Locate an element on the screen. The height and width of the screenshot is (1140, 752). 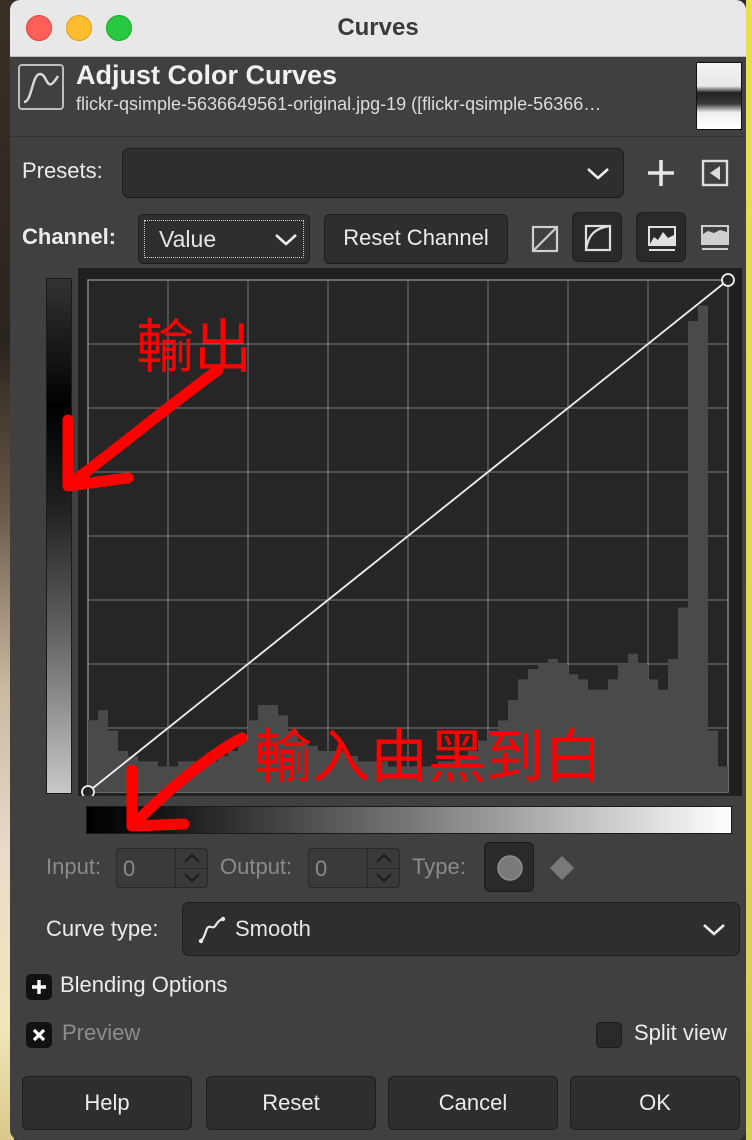
menu-triangle-icon is located at coordinates (715, 173).